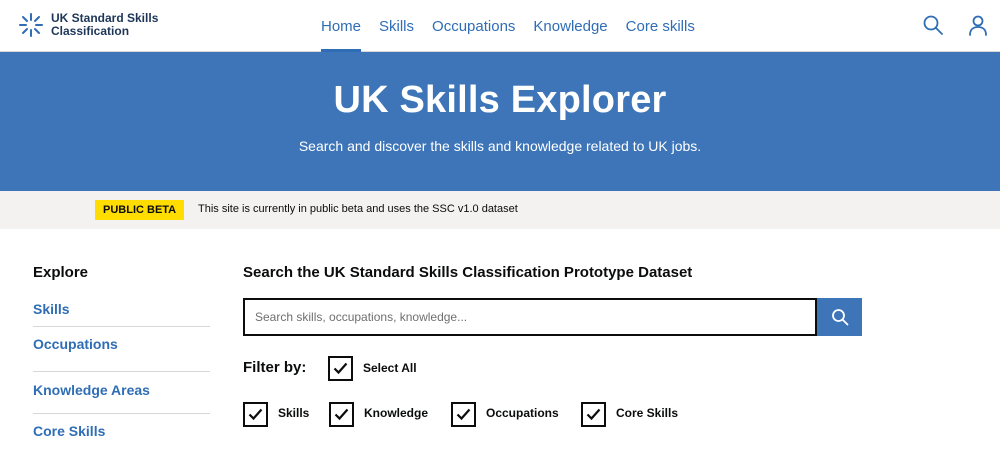 The width and height of the screenshot is (1000, 449). What do you see at coordinates (570, 26) in the screenshot?
I see `nav-knowledge: Knowledge` at bounding box center [570, 26].